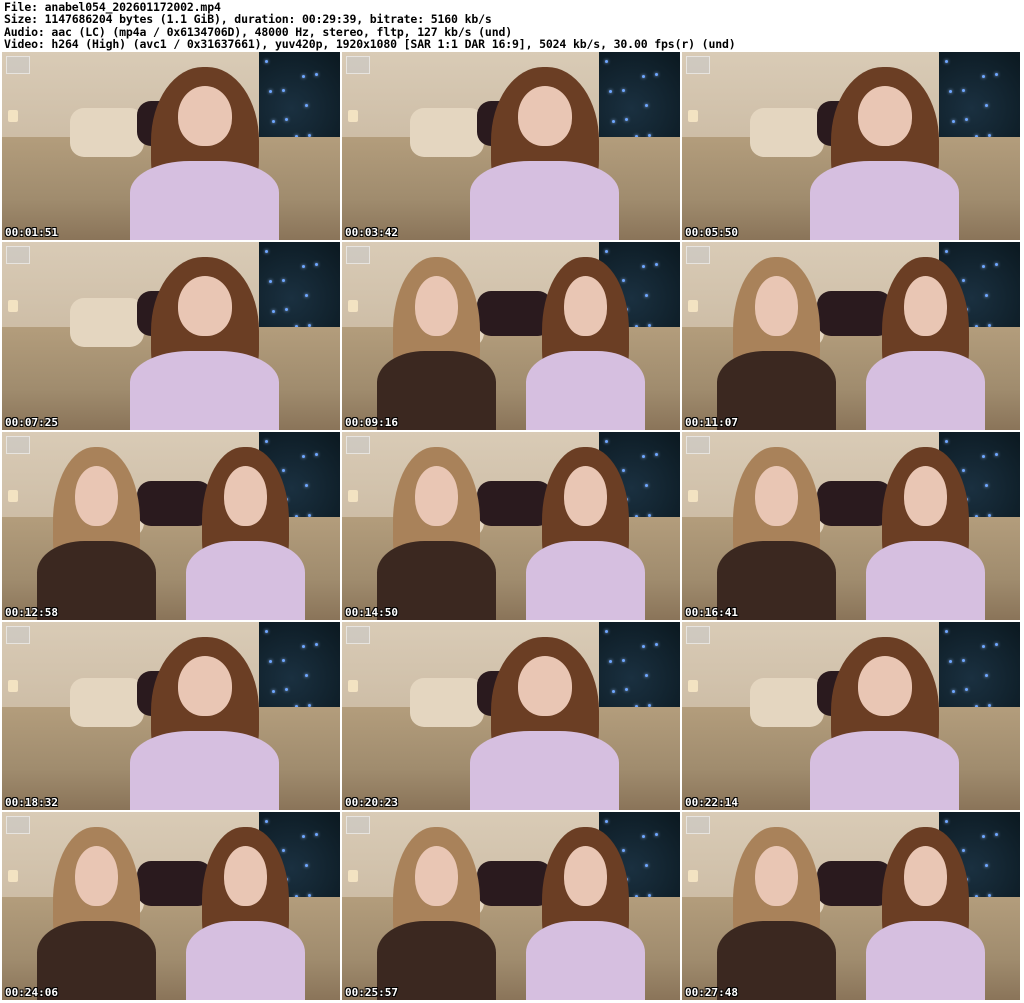 This screenshot has height=1003, width=1024. Describe the element at coordinates (31, 802) in the screenshot. I see `thumbnail-timestamp: 00:18:32` at that location.